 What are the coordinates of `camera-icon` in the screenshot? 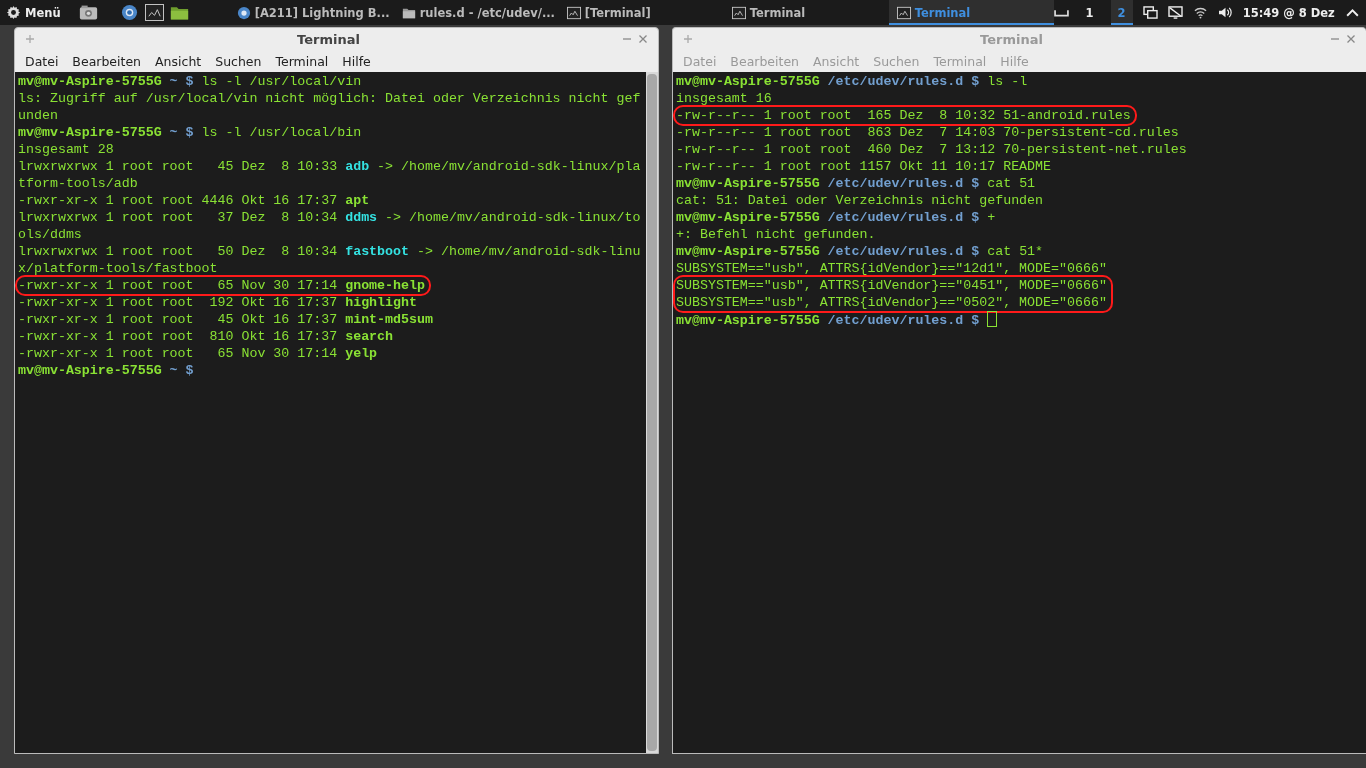 It's located at (88, 12).